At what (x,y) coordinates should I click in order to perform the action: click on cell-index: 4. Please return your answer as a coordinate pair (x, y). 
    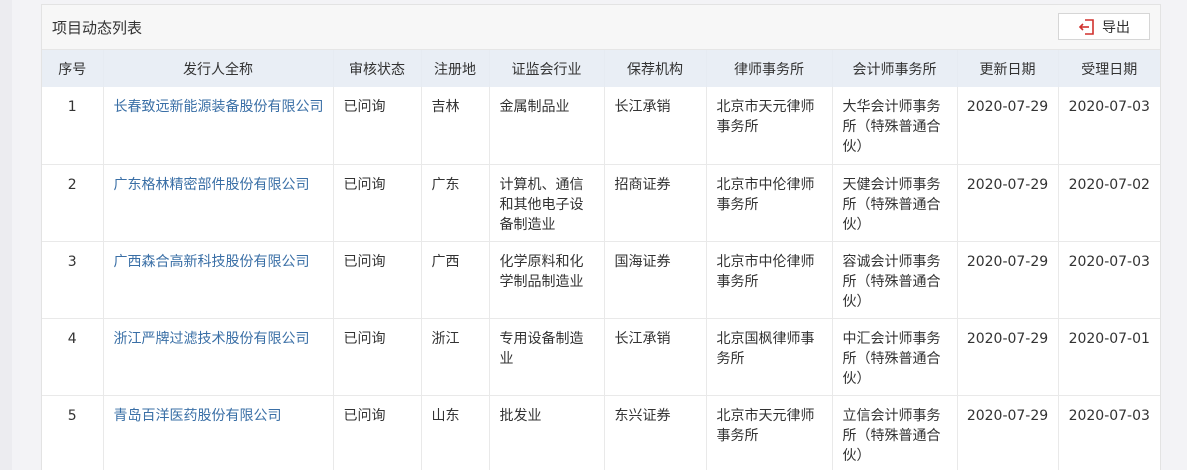
    Looking at the image, I should click on (73, 357).